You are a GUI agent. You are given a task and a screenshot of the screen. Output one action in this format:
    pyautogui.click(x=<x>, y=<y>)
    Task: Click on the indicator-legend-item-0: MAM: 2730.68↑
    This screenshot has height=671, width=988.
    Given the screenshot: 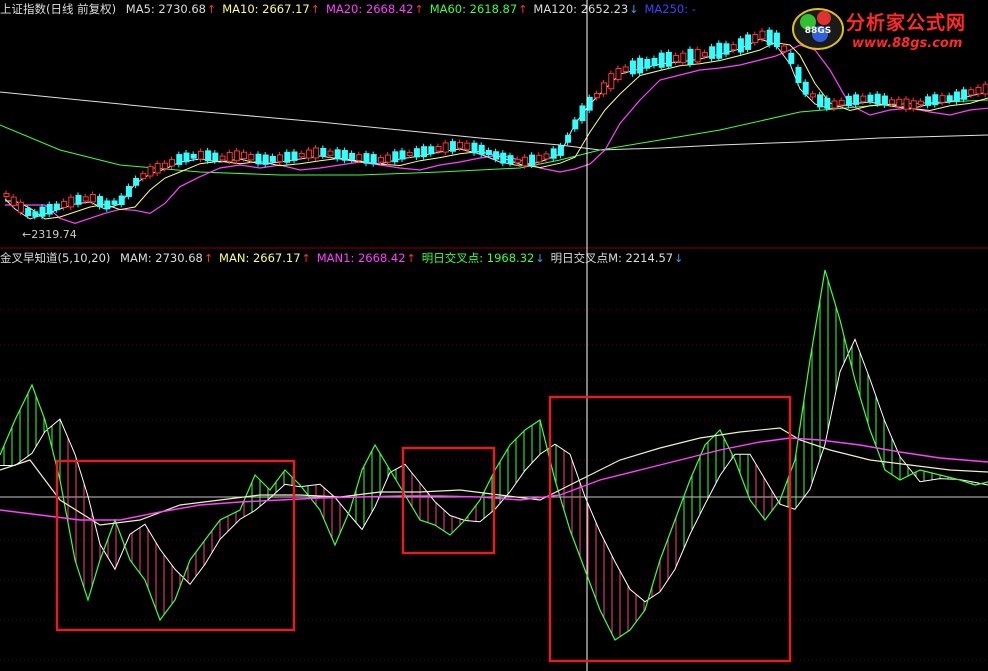 What is the action you would take?
    pyautogui.click(x=167, y=258)
    